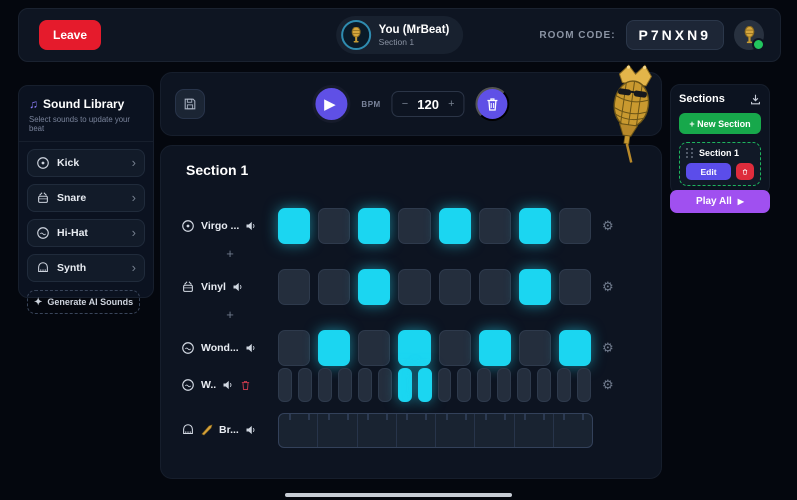  I want to click on edit-section-button: Edit, so click(708, 171).